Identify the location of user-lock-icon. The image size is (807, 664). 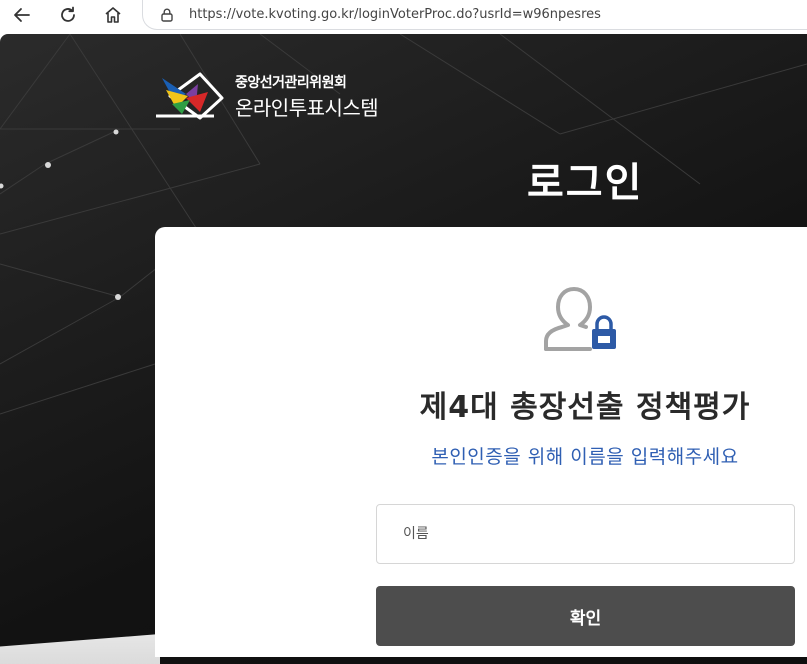
(580, 319).